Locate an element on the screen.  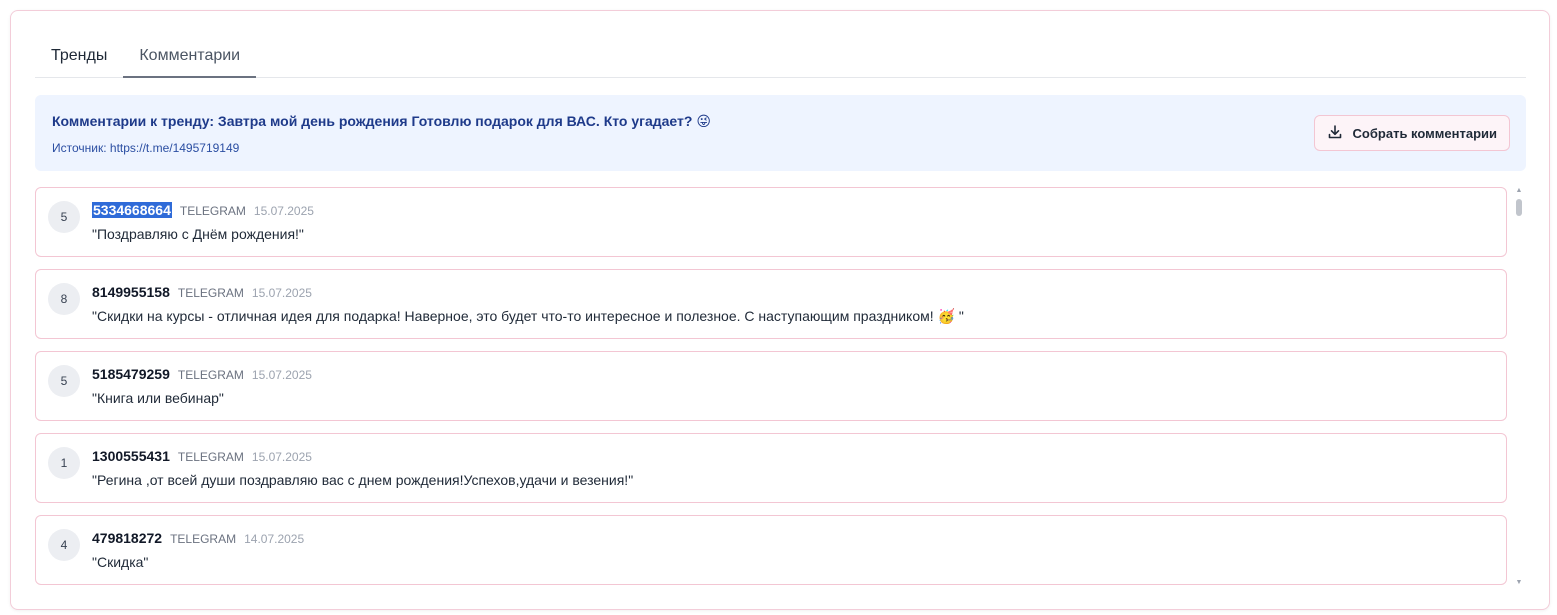
download-icon is located at coordinates (1335, 133).